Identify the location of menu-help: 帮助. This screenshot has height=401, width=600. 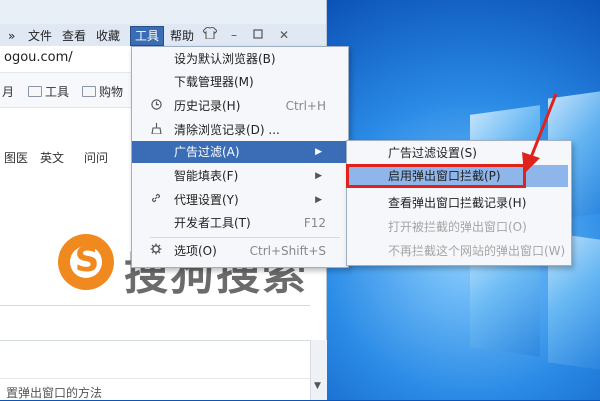
(182, 36).